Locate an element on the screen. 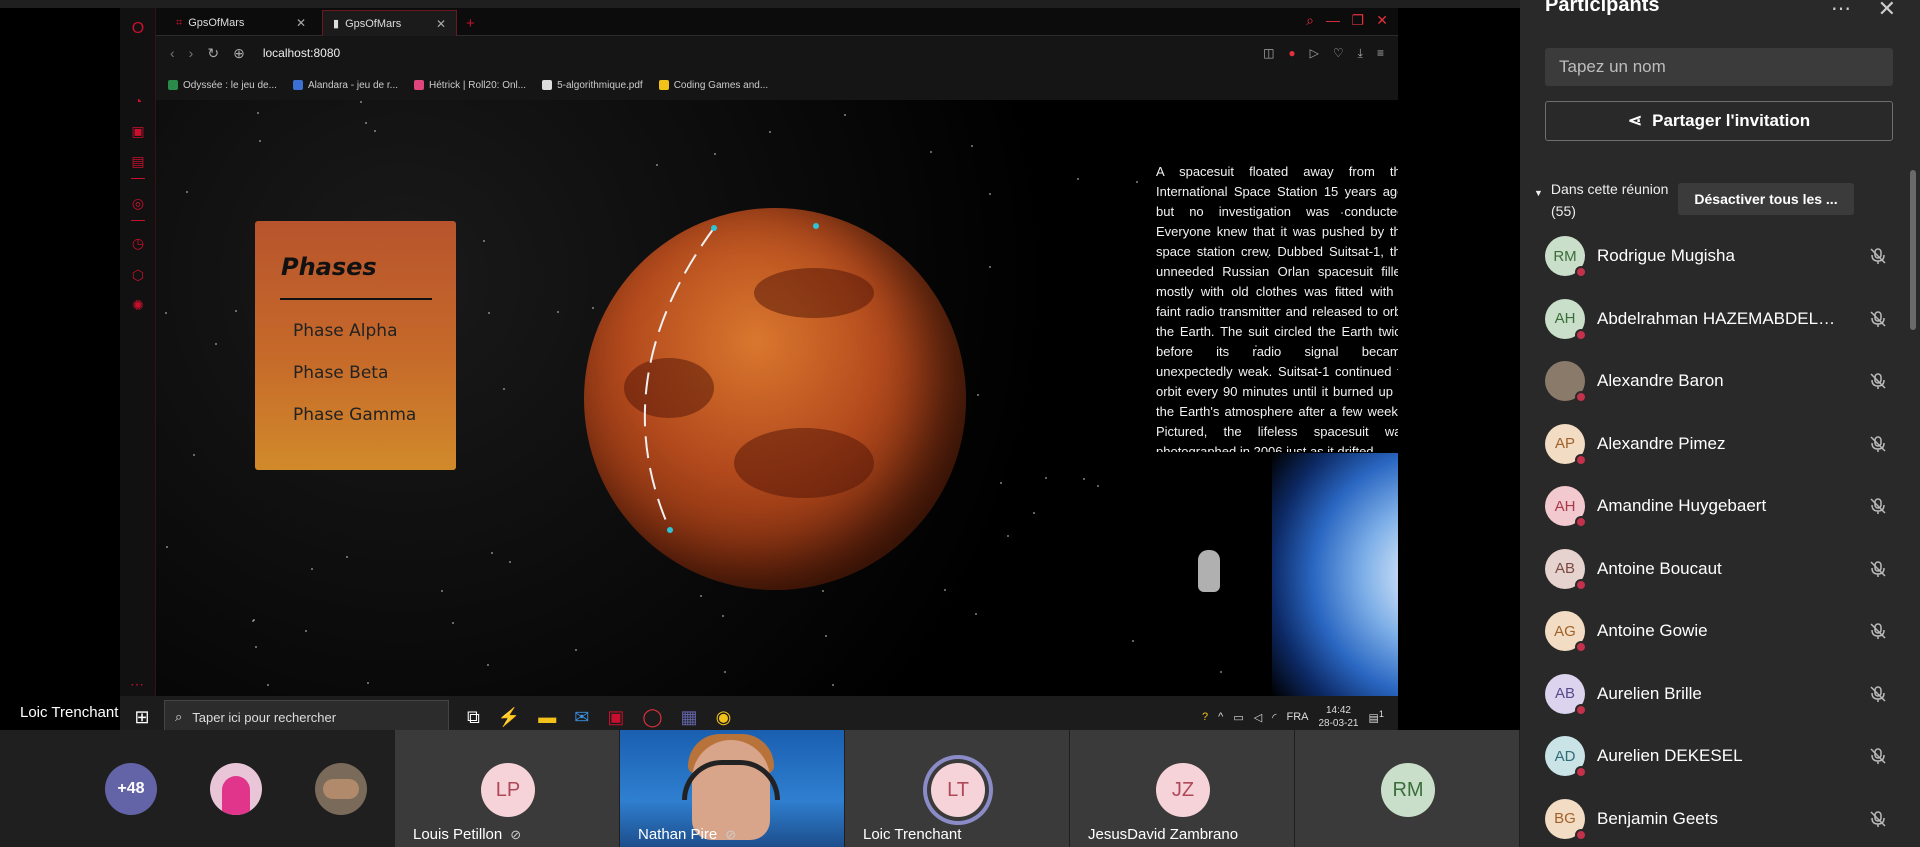  overflow-participants-button: +48 is located at coordinates (131, 789).